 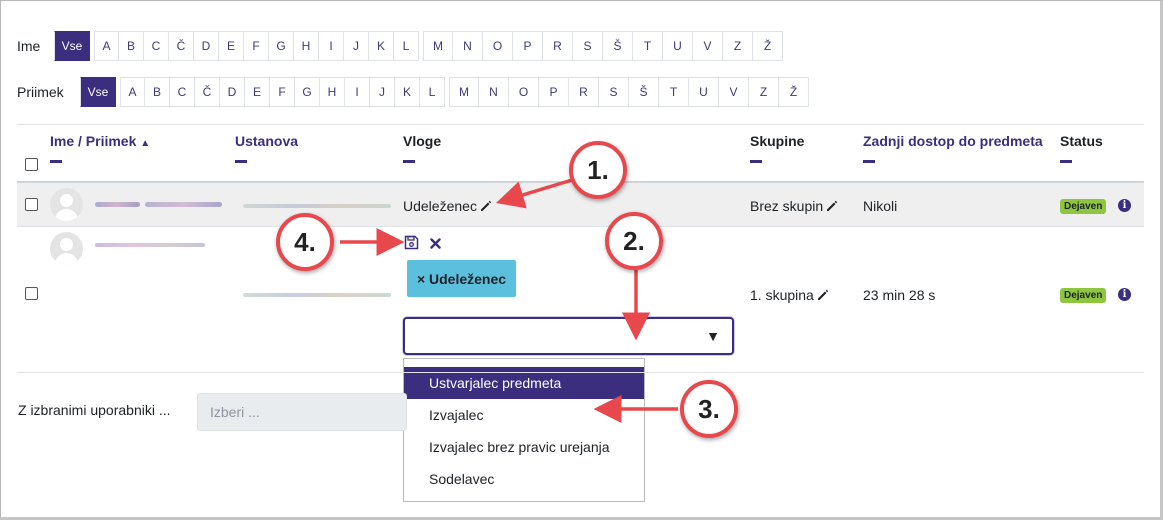 What do you see at coordinates (634, 241) in the screenshot?
I see `callout-2: 2.` at bounding box center [634, 241].